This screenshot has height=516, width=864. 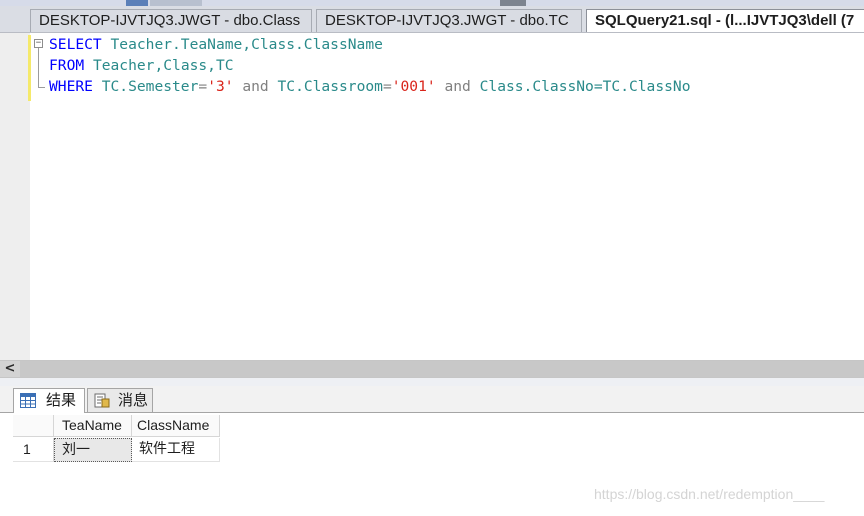 I want to click on keyword-from: FROM, so click(x=67, y=65).